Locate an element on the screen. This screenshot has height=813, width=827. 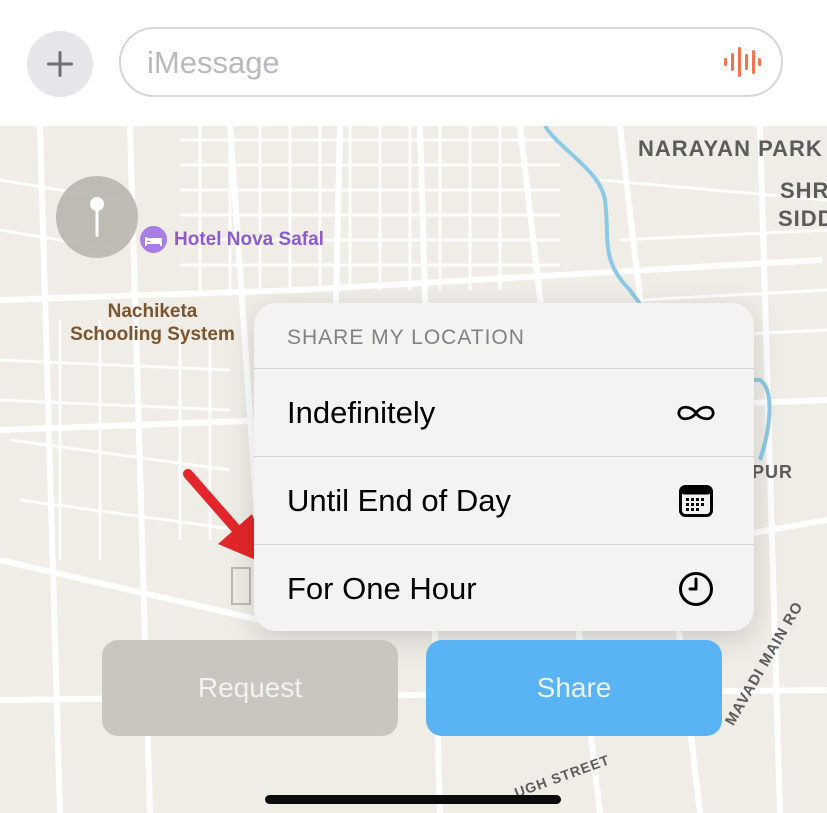
area-label-narayan-park: NARAYAN PARK is located at coordinates (730, 148).